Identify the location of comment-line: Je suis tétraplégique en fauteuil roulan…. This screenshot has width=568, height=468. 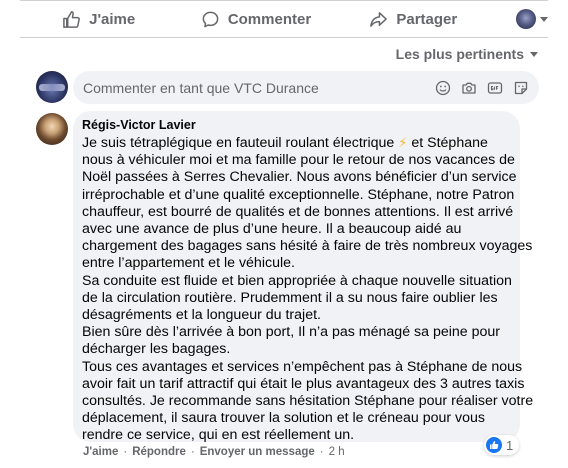
(297, 143).